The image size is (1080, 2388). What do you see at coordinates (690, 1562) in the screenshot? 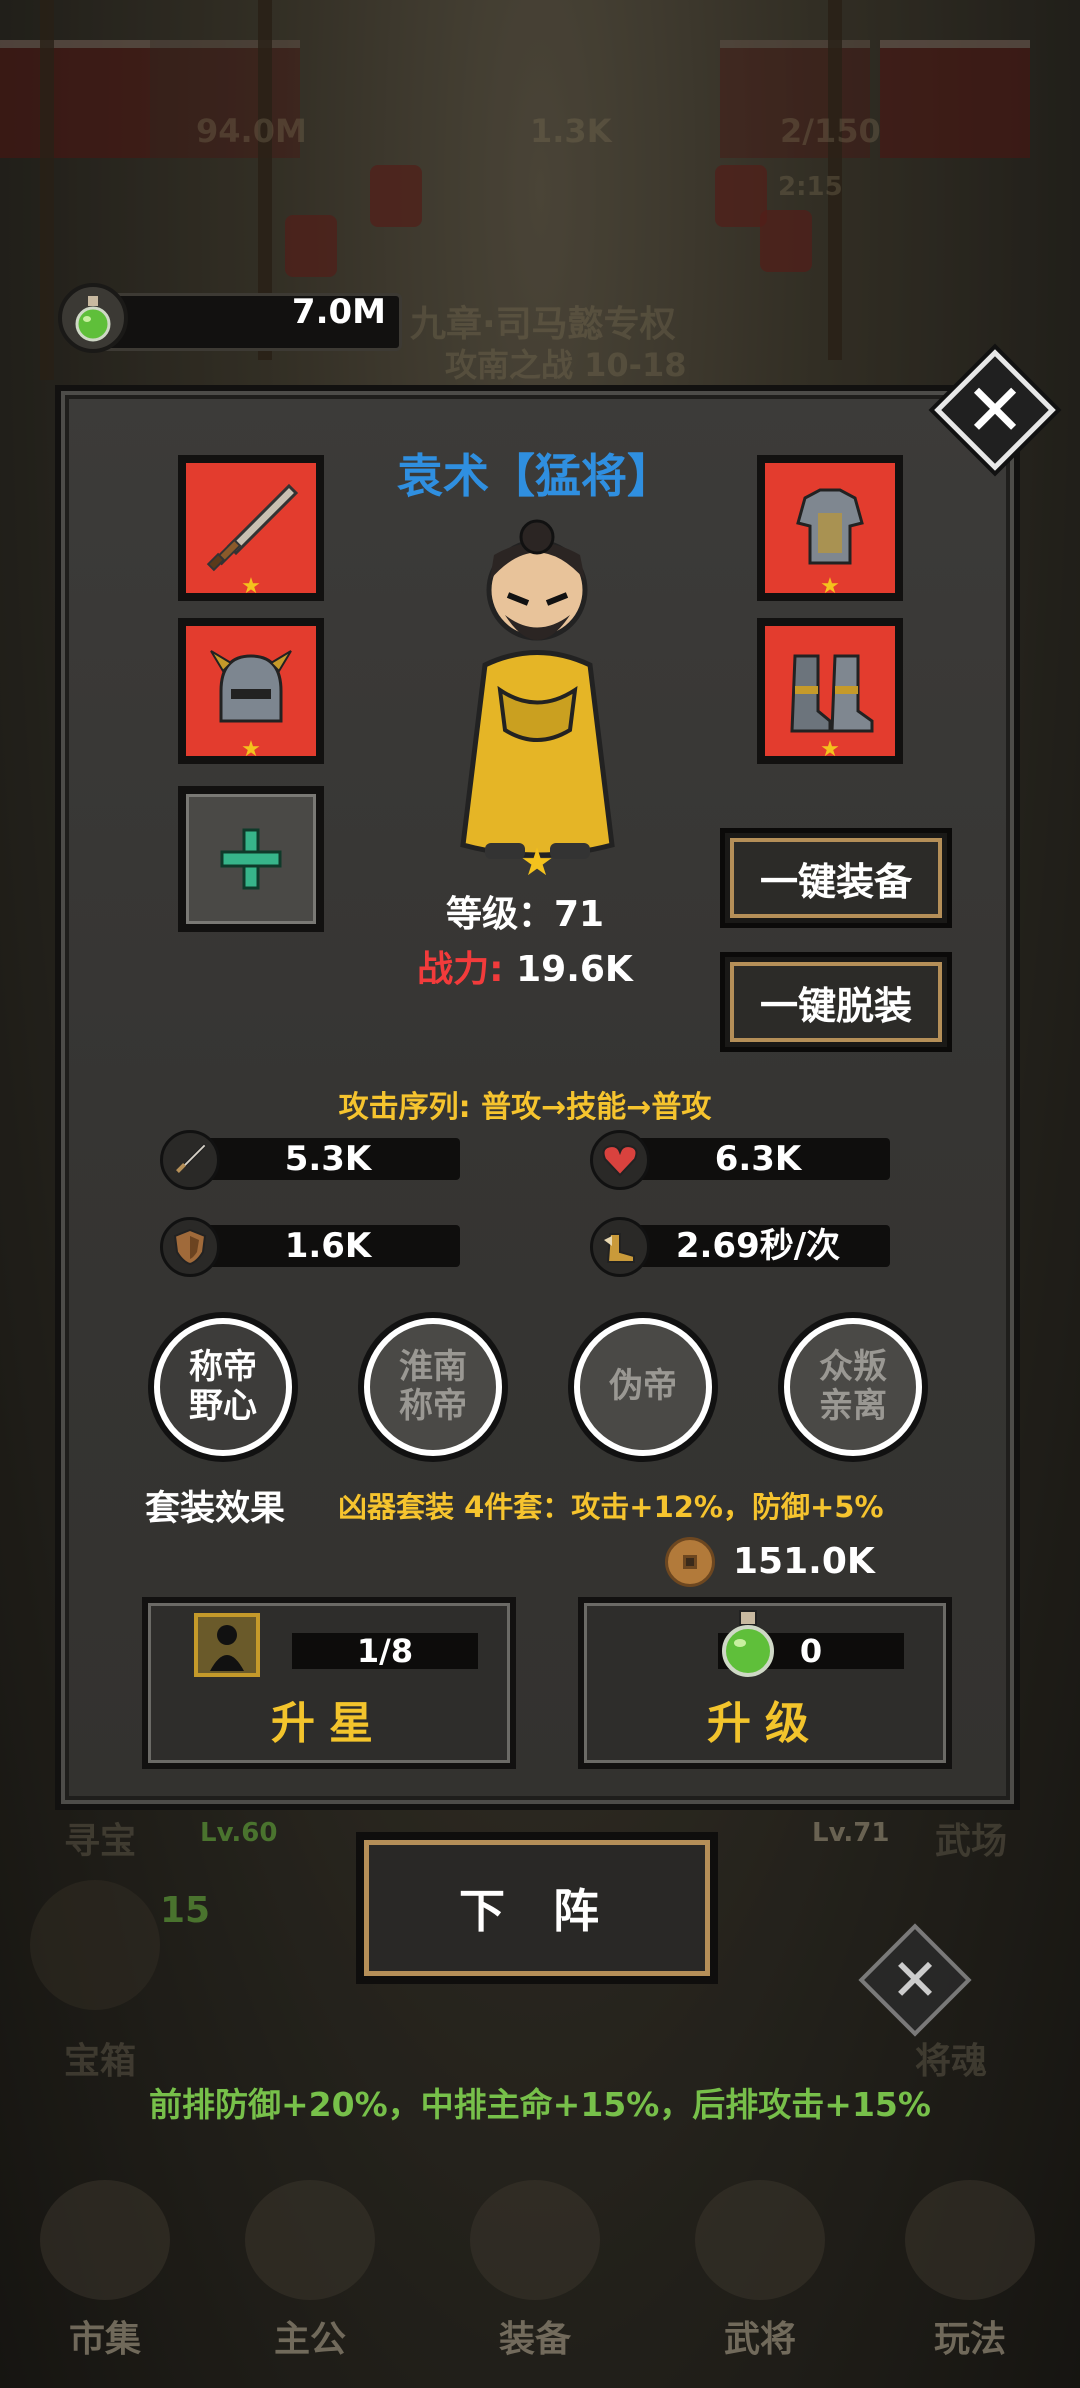
I see `coin-icon` at bounding box center [690, 1562].